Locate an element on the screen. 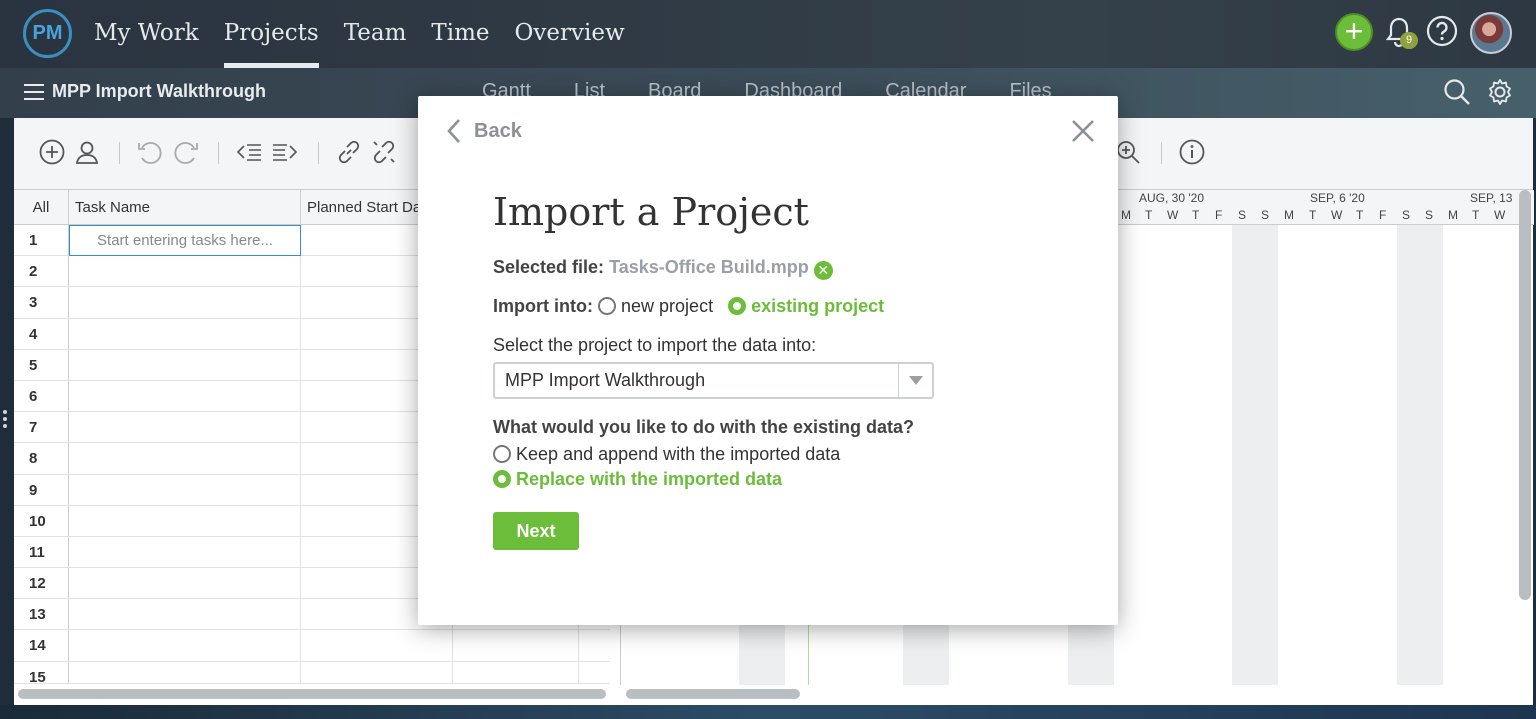 Image resolution: width=1536 pixels, height=719 pixels. chevron-left-icon is located at coordinates (453, 131).